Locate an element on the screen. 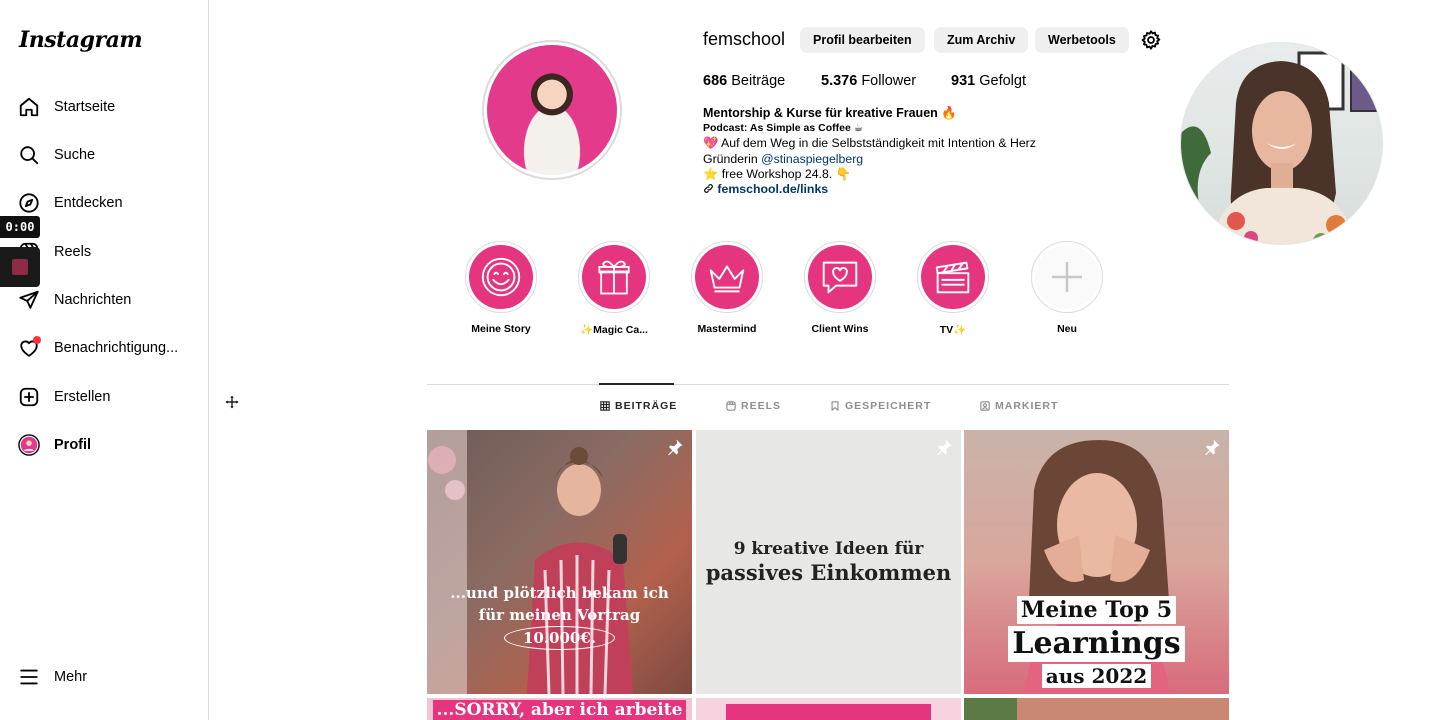 The image size is (1447, 720). bookmark-icon is located at coordinates (835, 406).